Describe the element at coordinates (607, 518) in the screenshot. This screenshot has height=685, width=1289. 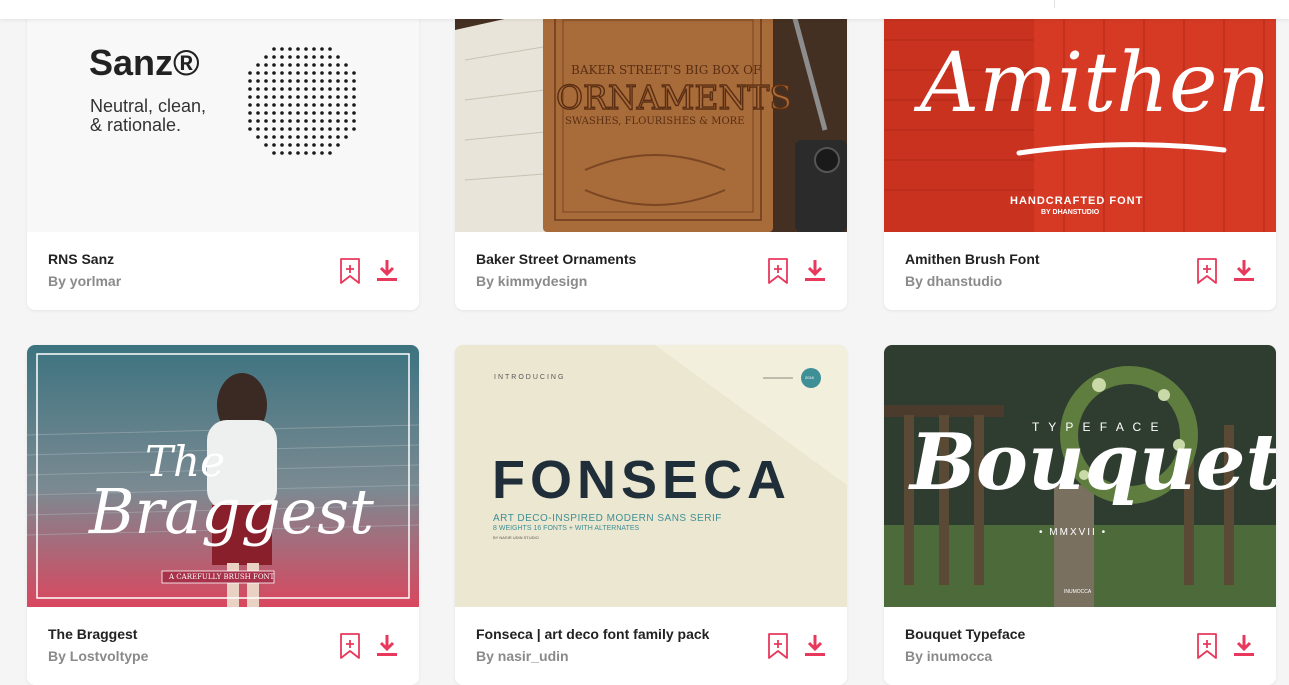
I see `preview-subtitle: ART DECO-INSPIRED MODERN SANS SERIF` at that location.